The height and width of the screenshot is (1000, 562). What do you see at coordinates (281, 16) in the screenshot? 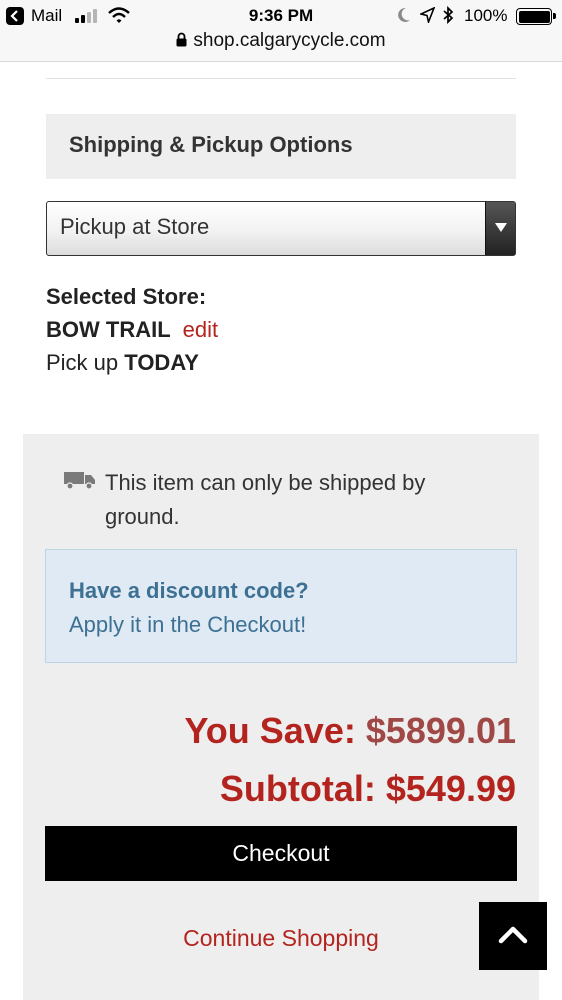
I see `status-bar: Mail 9:36 PM 100%` at bounding box center [281, 16].